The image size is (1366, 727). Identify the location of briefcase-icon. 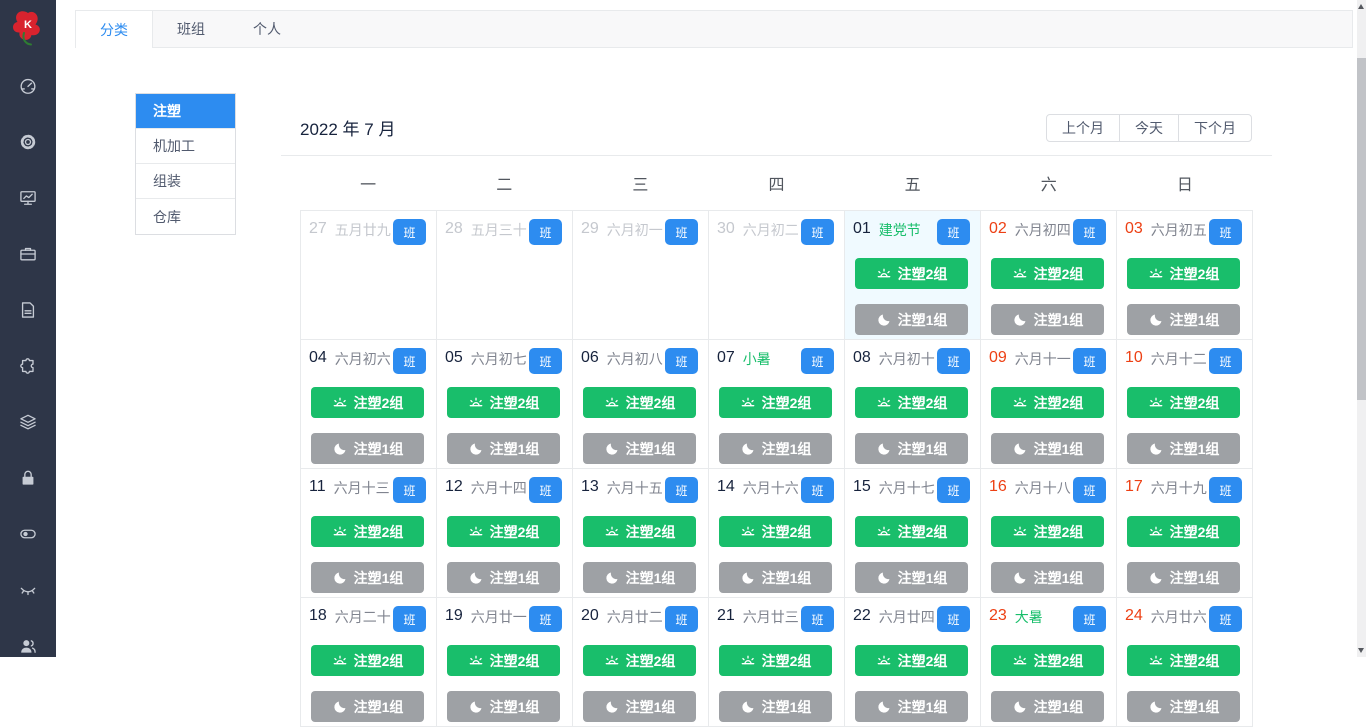
(28, 254).